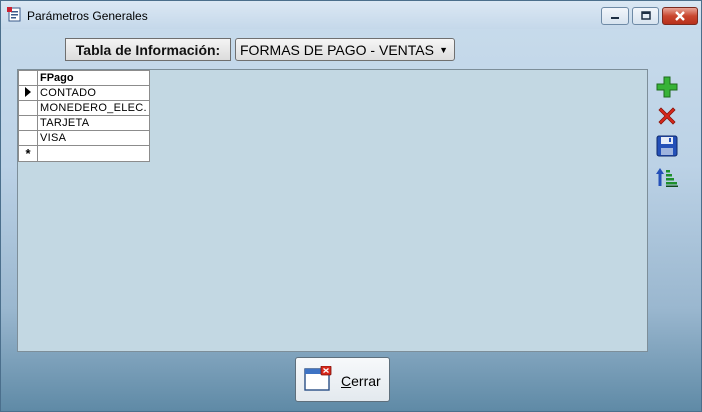 This screenshot has height=412, width=702. I want to click on table-row: TARJETA, so click(84, 123).